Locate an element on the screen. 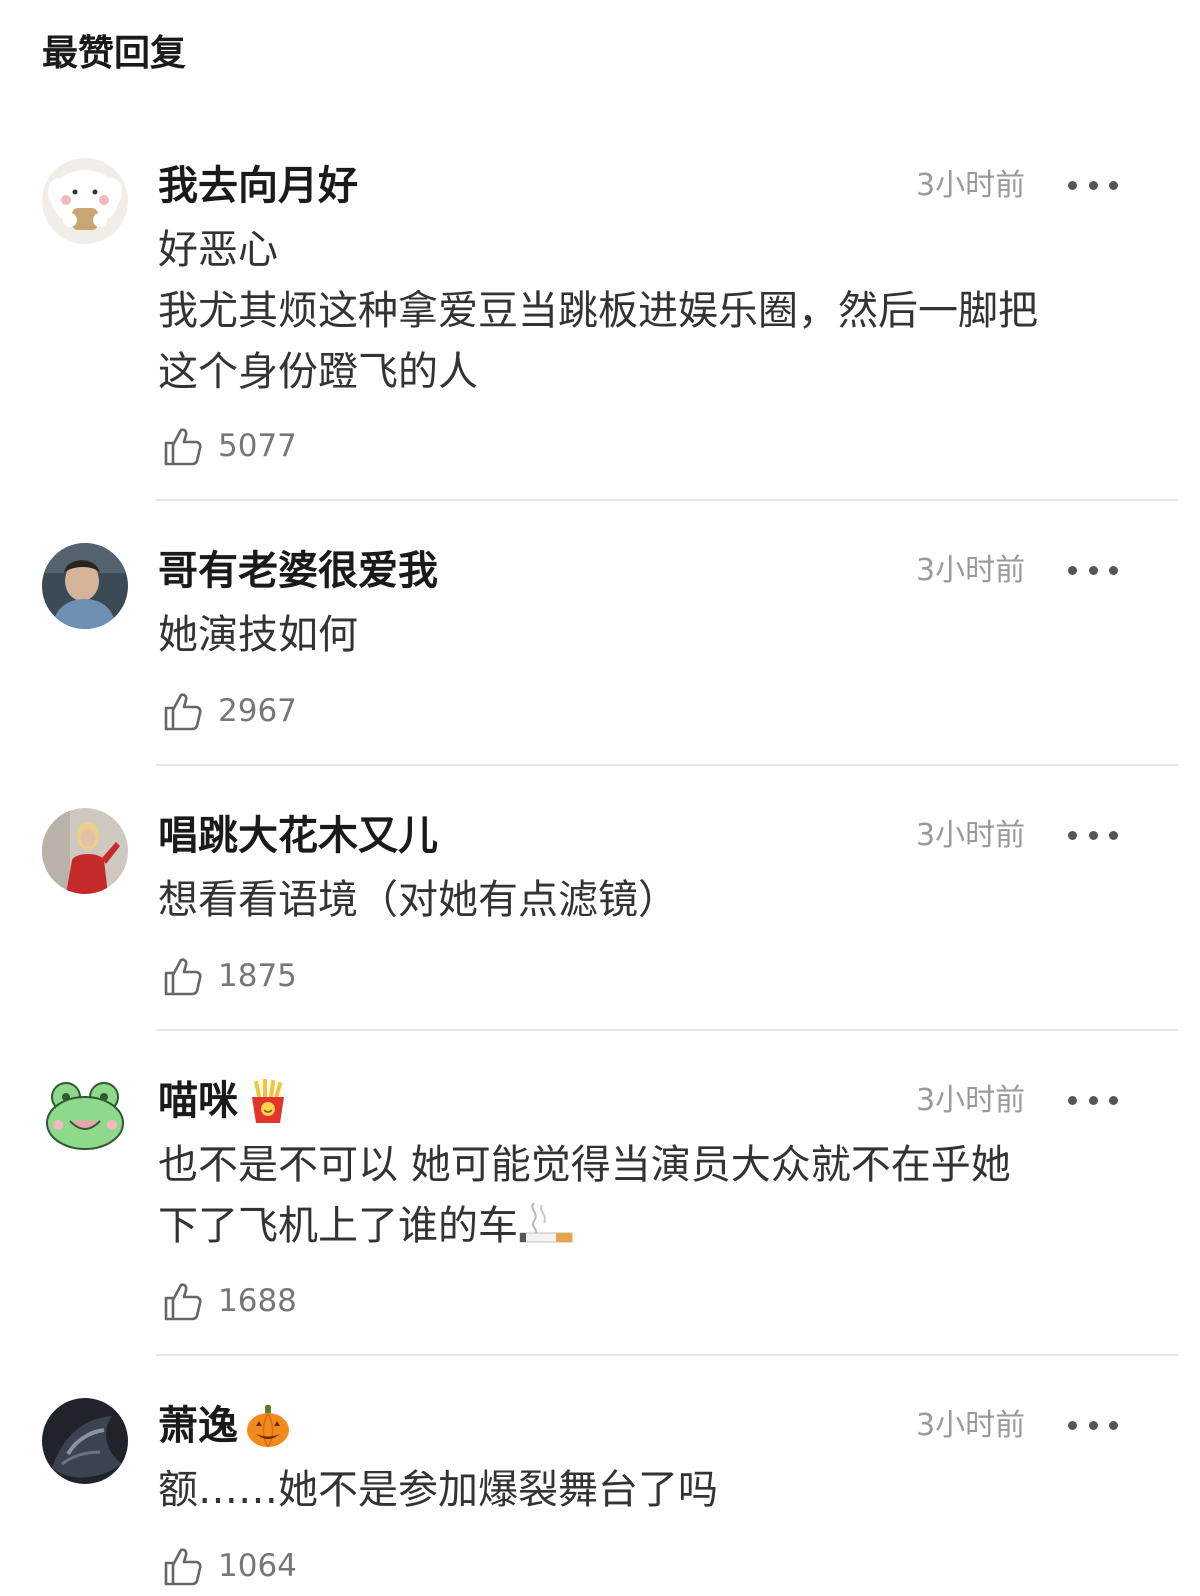  like-count: 5077 is located at coordinates (257, 446).